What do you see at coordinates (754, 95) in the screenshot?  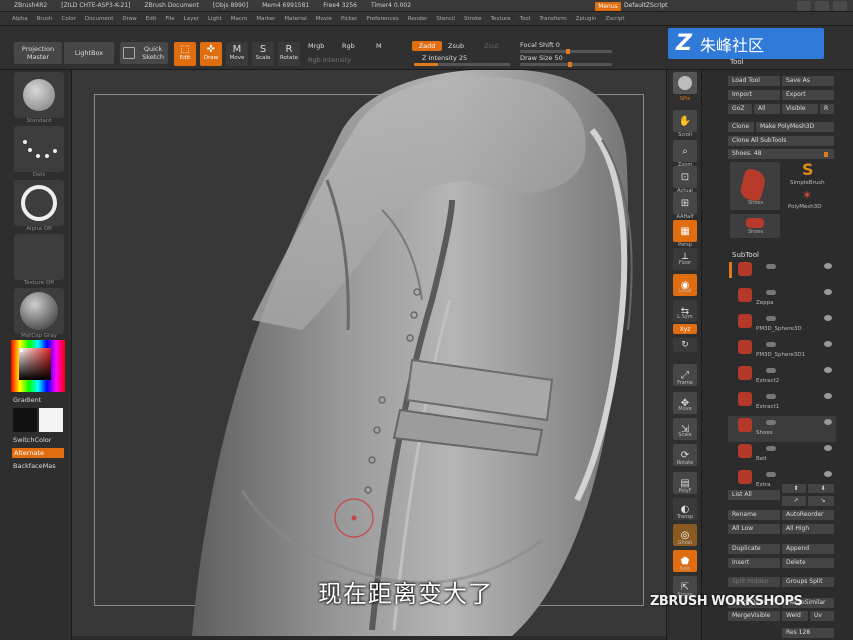 I see `import-button: Import` at bounding box center [754, 95].